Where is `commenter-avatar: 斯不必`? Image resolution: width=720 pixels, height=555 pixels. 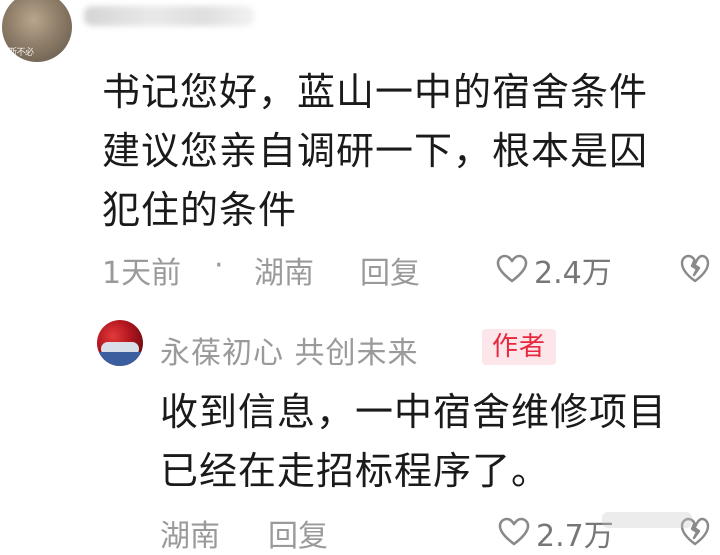
commenter-avatar: 斯不必 is located at coordinates (37, 31).